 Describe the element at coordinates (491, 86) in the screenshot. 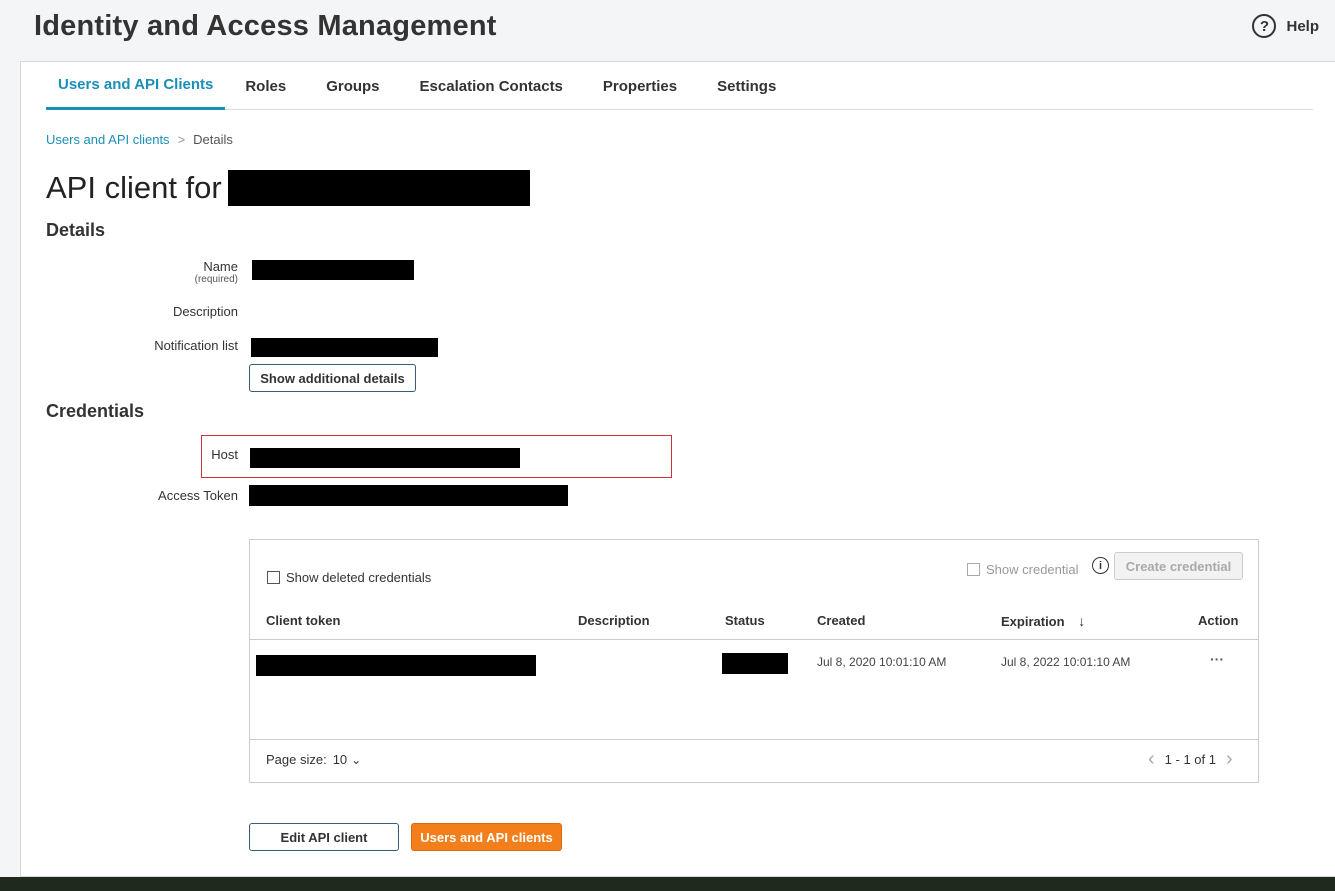

I see `tab-escalation-contacts: Escalation Contacts` at that location.